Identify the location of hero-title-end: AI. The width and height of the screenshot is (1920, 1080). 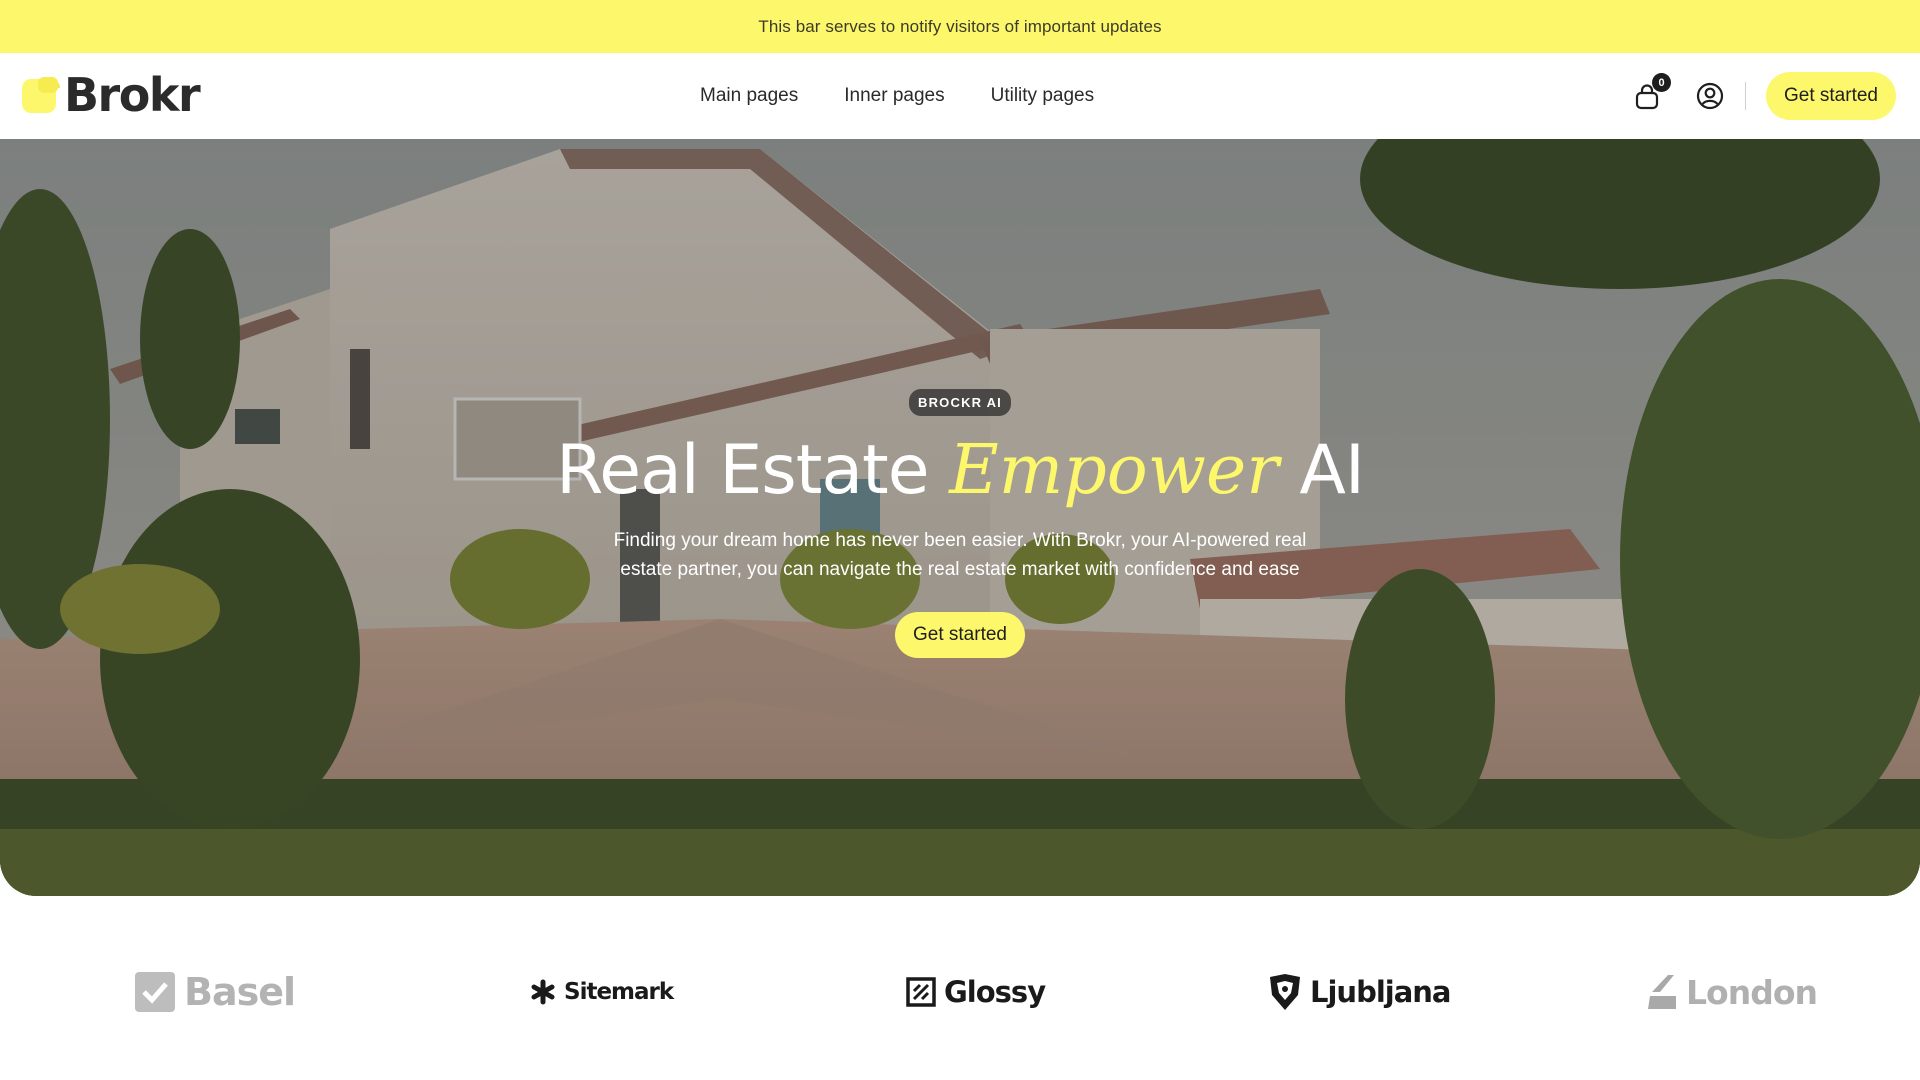
(1321, 470).